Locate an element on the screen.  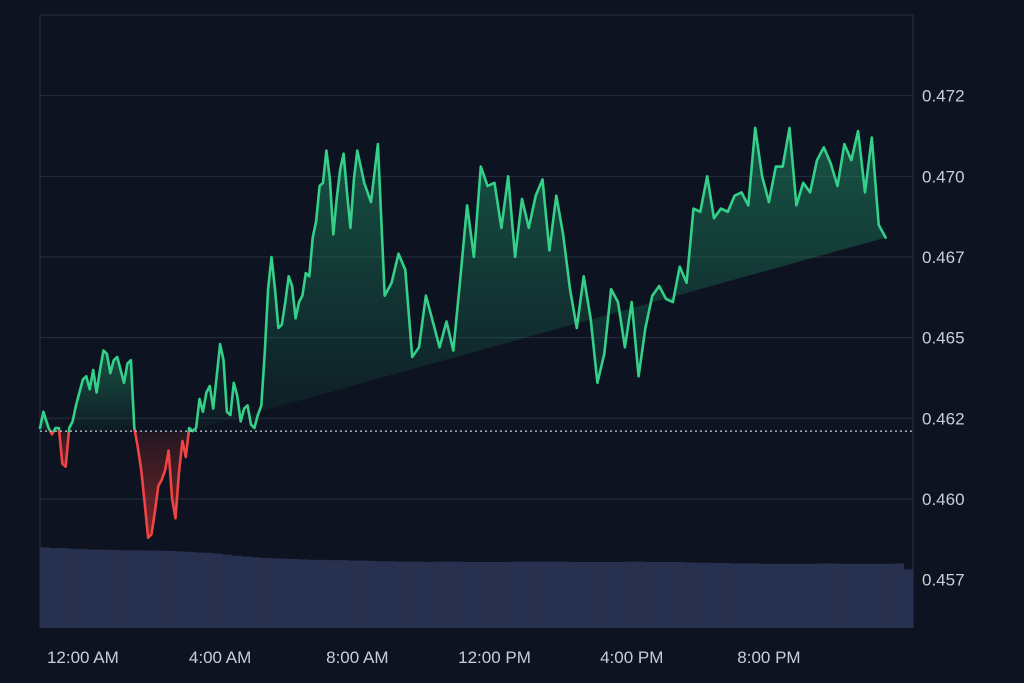
x-tick-label: 8:00 AM is located at coordinates (357, 657).